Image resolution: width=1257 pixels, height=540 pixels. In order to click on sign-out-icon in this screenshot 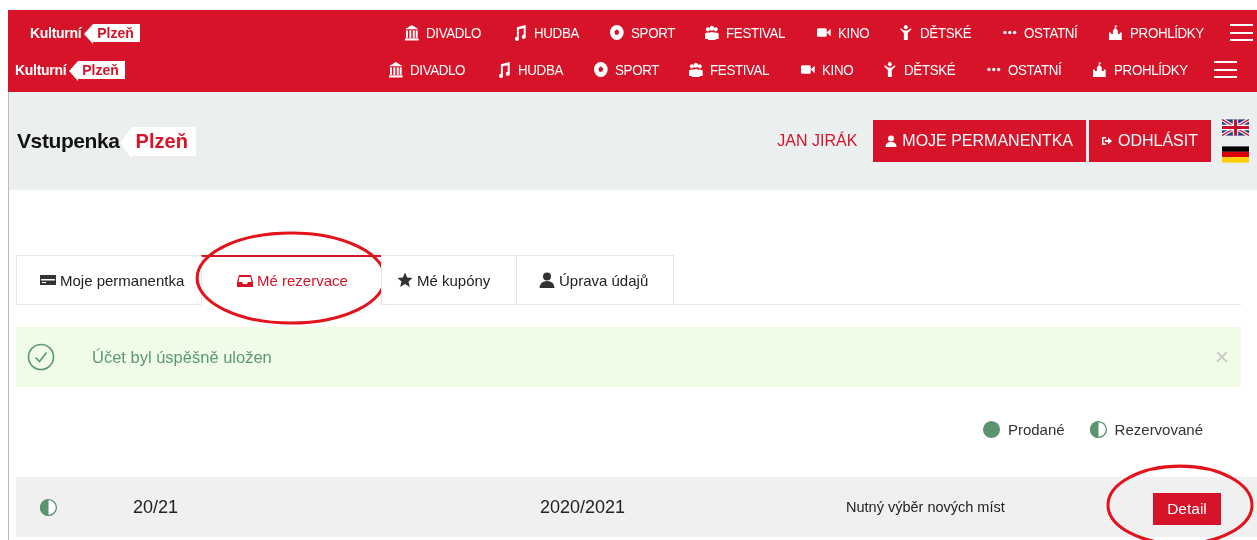, I will do `click(1107, 141)`.